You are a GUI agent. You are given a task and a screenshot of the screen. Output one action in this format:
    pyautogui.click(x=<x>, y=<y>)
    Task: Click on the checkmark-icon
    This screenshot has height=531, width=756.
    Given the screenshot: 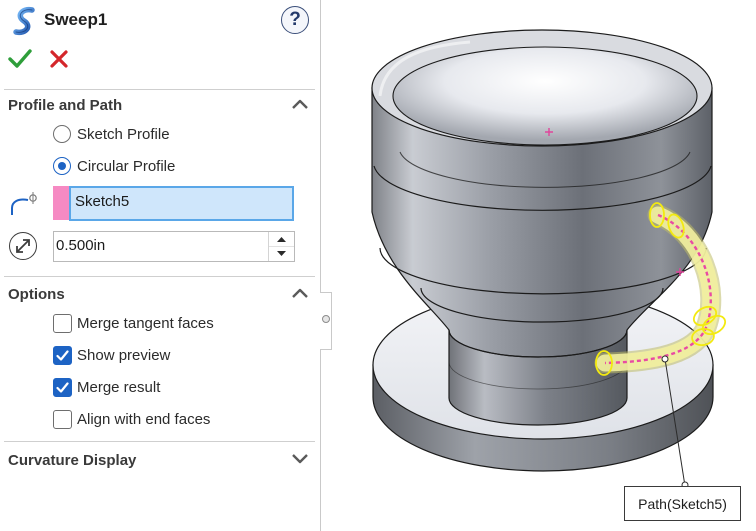 What is the action you would take?
    pyautogui.click(x=20, y=59)
    